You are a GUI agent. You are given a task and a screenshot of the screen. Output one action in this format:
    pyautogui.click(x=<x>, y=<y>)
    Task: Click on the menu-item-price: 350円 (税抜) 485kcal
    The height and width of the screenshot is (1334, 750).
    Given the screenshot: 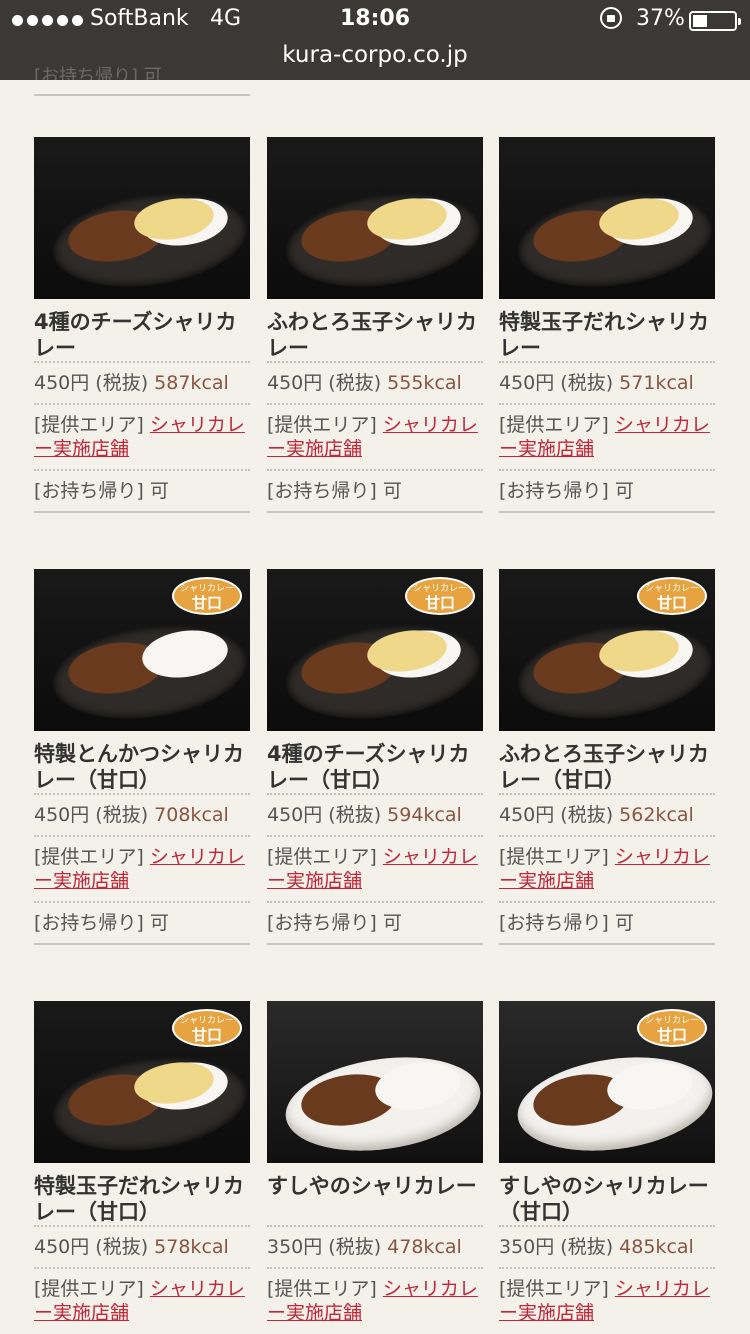 What is the action you would take?
    pyautogui.click(x=596, y=1247)
    